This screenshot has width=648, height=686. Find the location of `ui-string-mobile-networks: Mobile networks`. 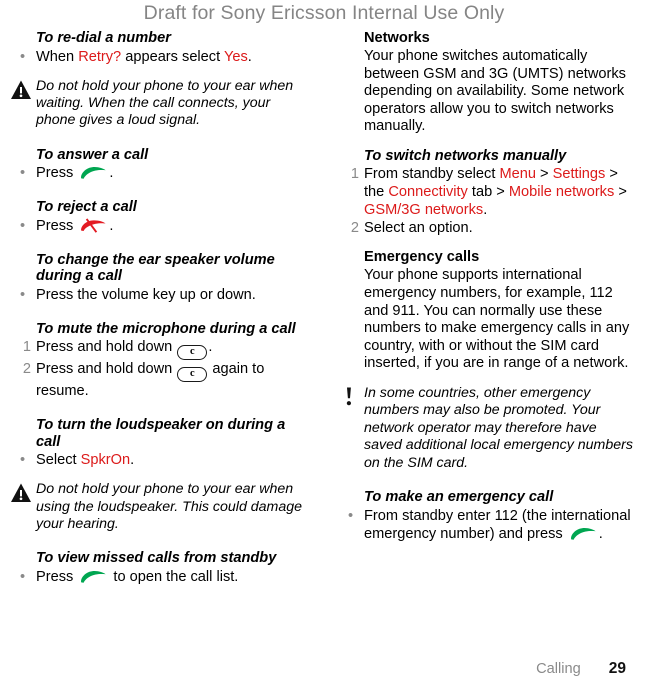

ui-string-mobile-networks: Mobile networks is located at coordinates (561, 192).